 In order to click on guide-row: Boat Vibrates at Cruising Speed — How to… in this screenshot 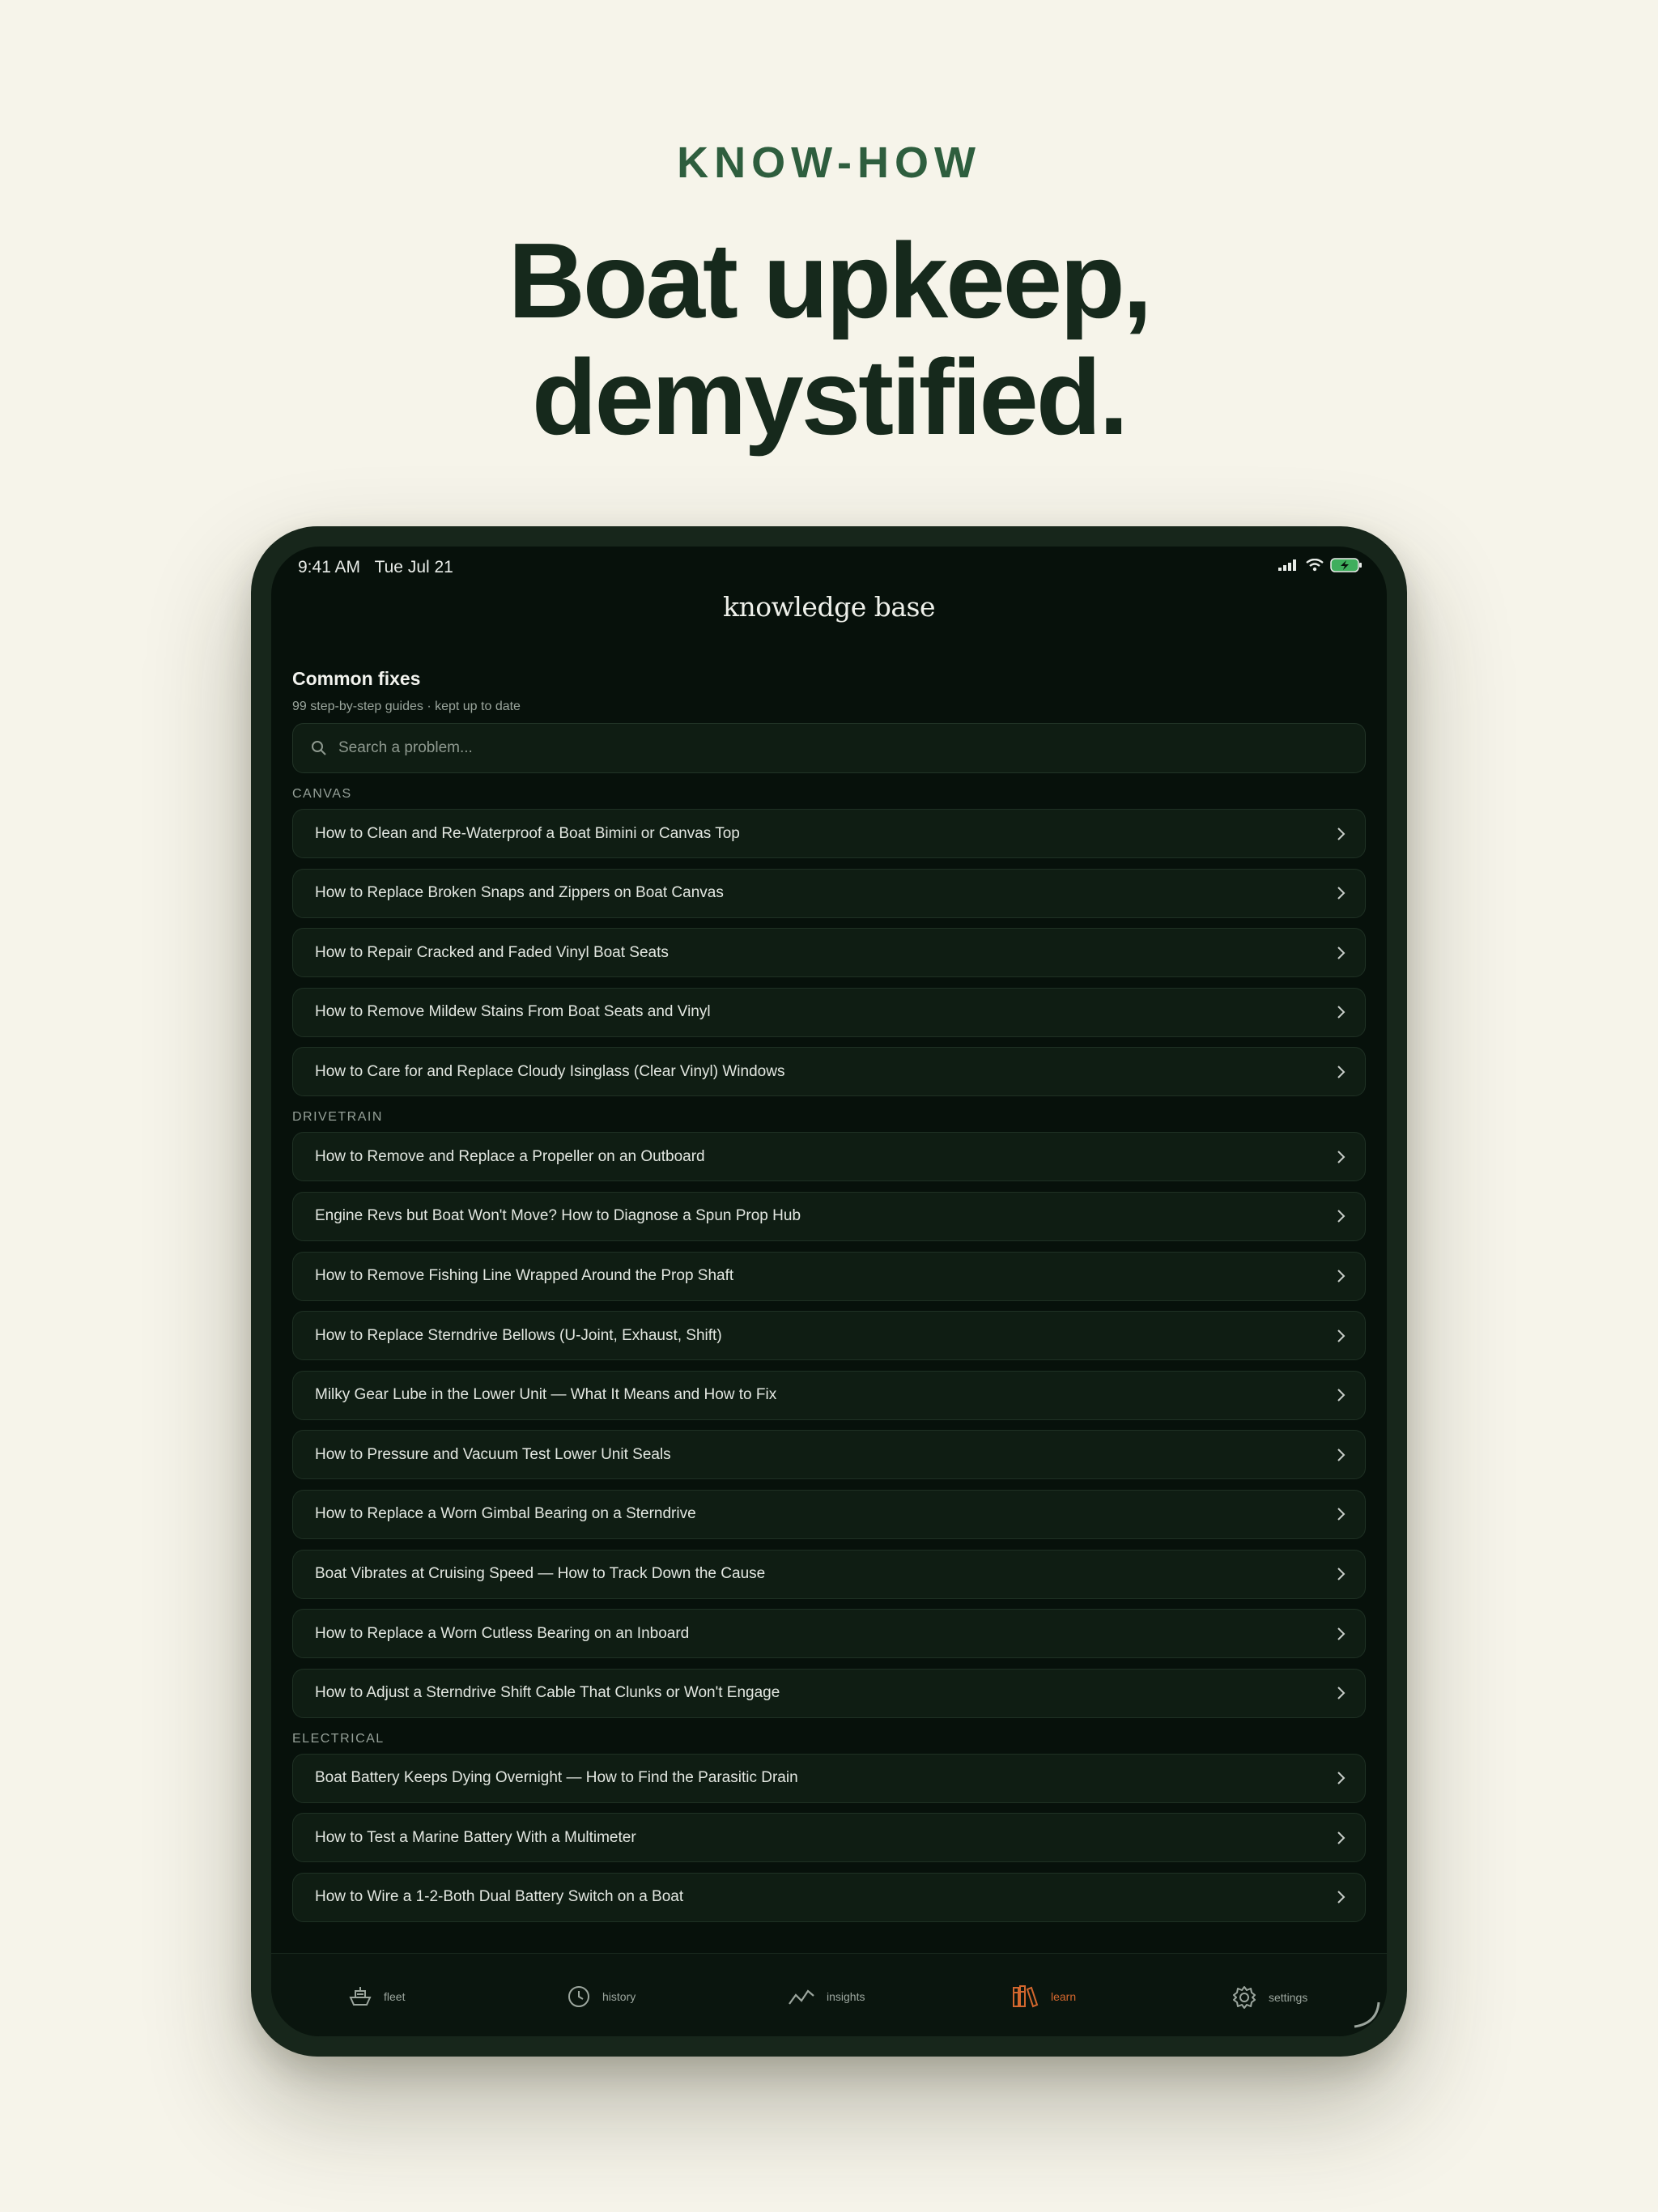, I will do `click(829, 1574)`.